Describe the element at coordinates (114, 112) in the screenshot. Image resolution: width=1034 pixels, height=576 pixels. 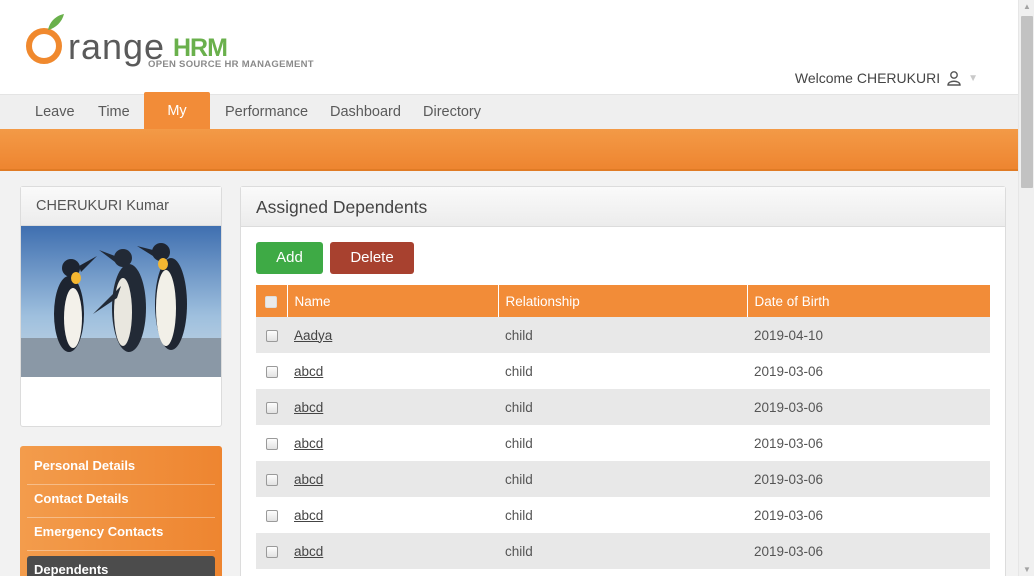
I see `nav-time: Time` at that location.